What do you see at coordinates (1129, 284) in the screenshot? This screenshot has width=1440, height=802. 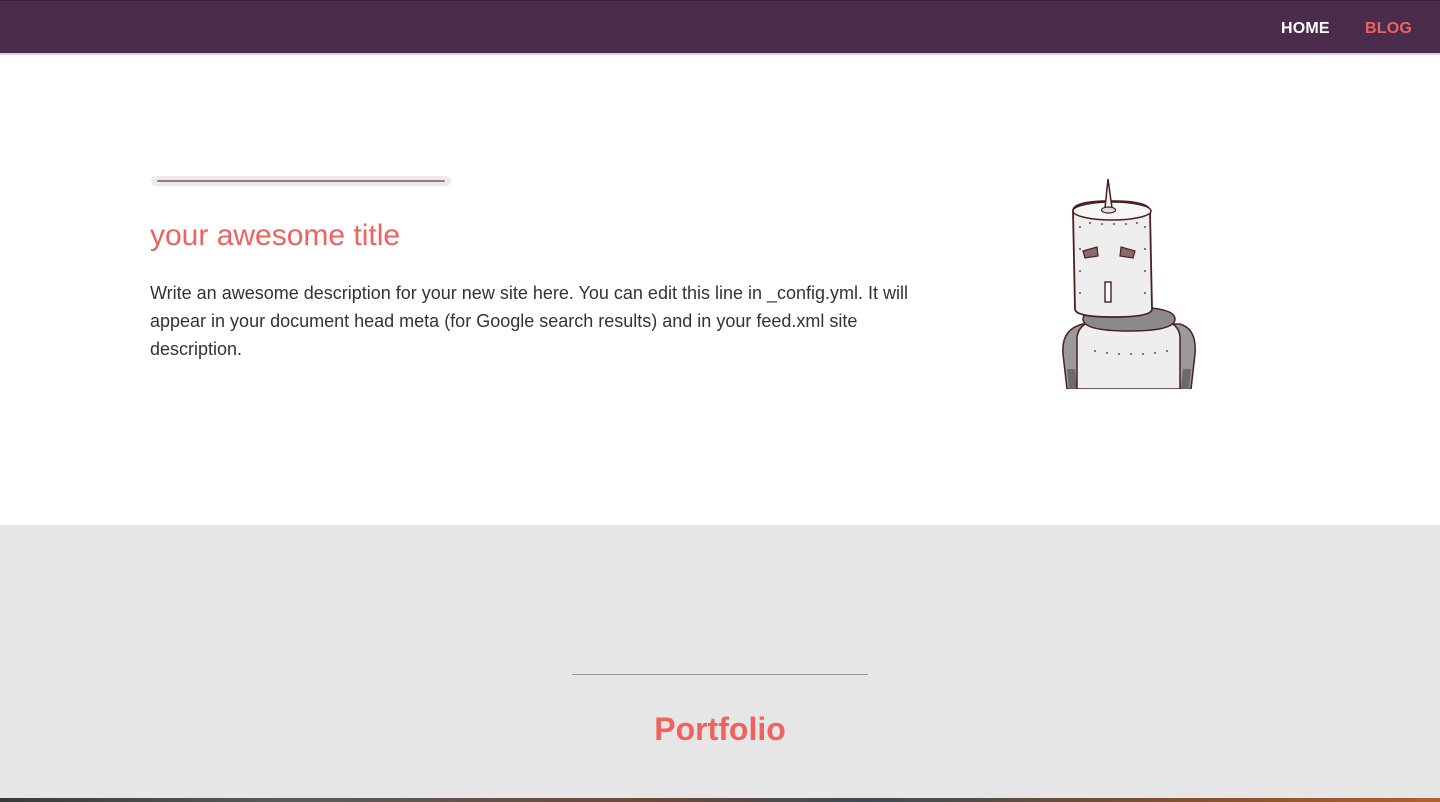 I see `robot-illustration` at bounding box center [1129, 284].